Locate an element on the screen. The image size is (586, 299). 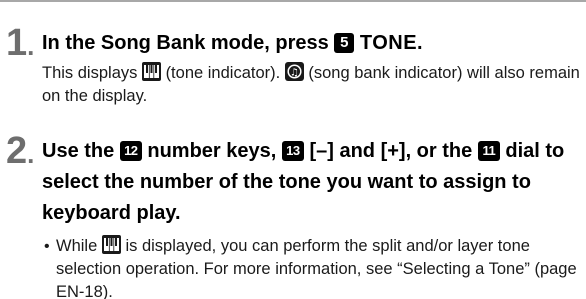
step-number: 1. is located at coordinates (20, 44).